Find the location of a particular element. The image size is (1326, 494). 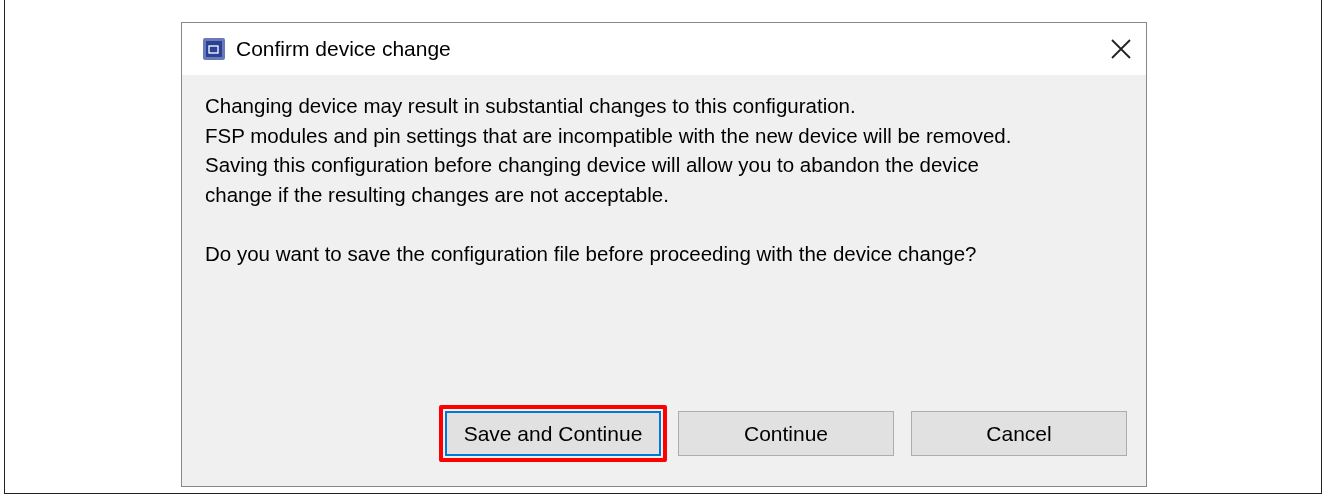

chip-icon is located at coordinates (214, 49).